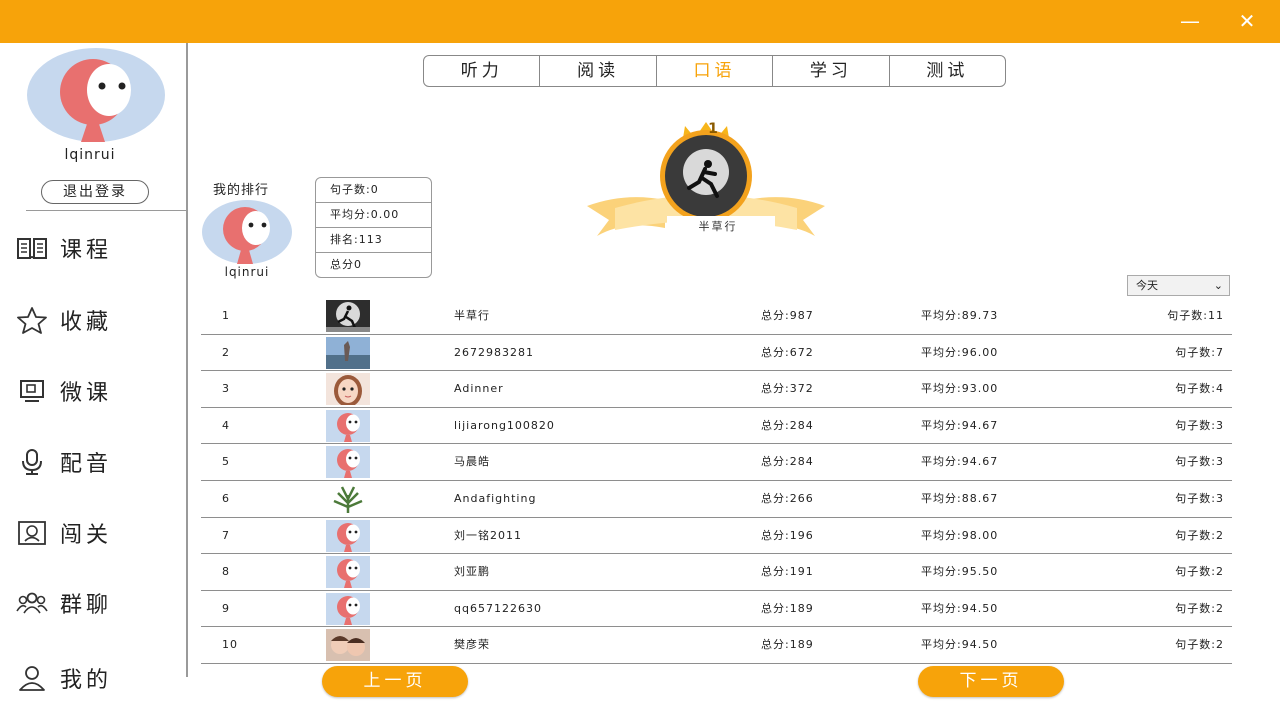  What do you see at coordinates (716, 462) in the screenshot?
I see `table-row: 5 马晨皓 总分:284 平均分:94.67 句子数:3` at bounding box center [716, 462].